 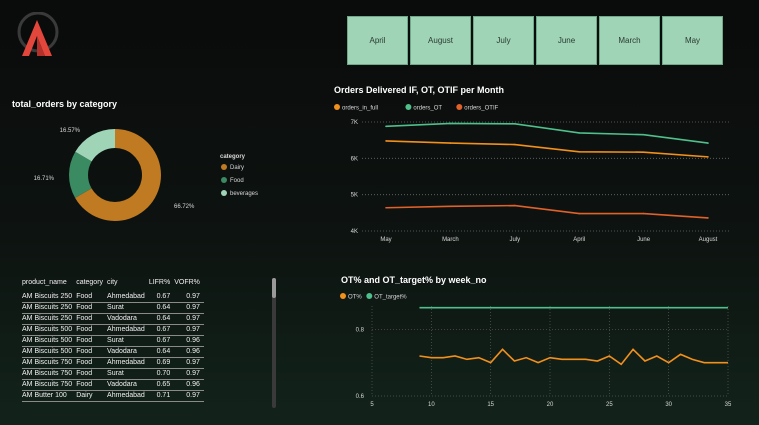 I want to click on legend-label-food: Food, so click(x=237, y=181).